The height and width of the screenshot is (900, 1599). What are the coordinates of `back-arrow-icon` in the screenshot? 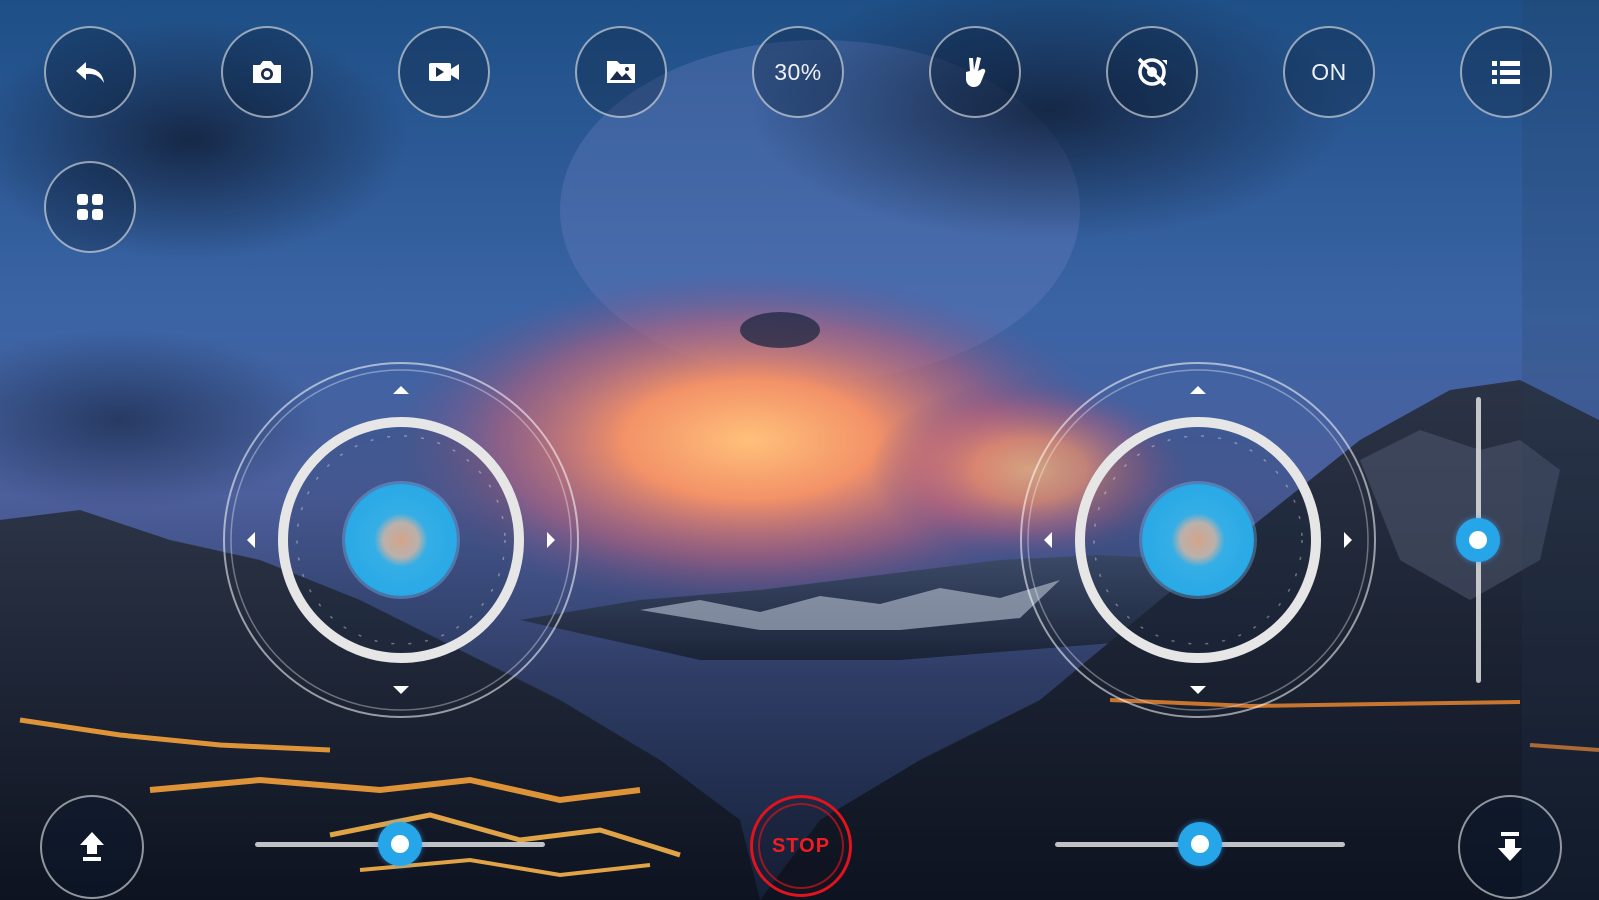 It's located at (90, 72).